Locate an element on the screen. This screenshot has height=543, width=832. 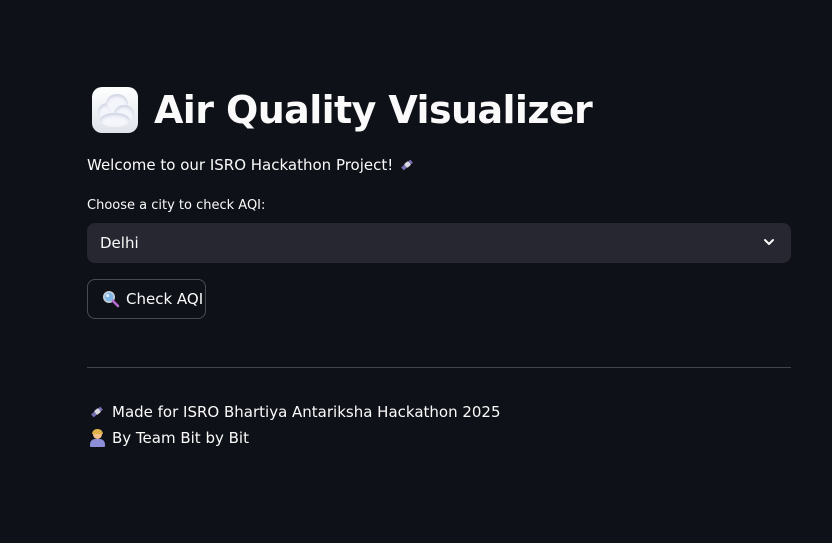
footer-team-text: By Team Bit by Bit is located at coordinates (180, 438).